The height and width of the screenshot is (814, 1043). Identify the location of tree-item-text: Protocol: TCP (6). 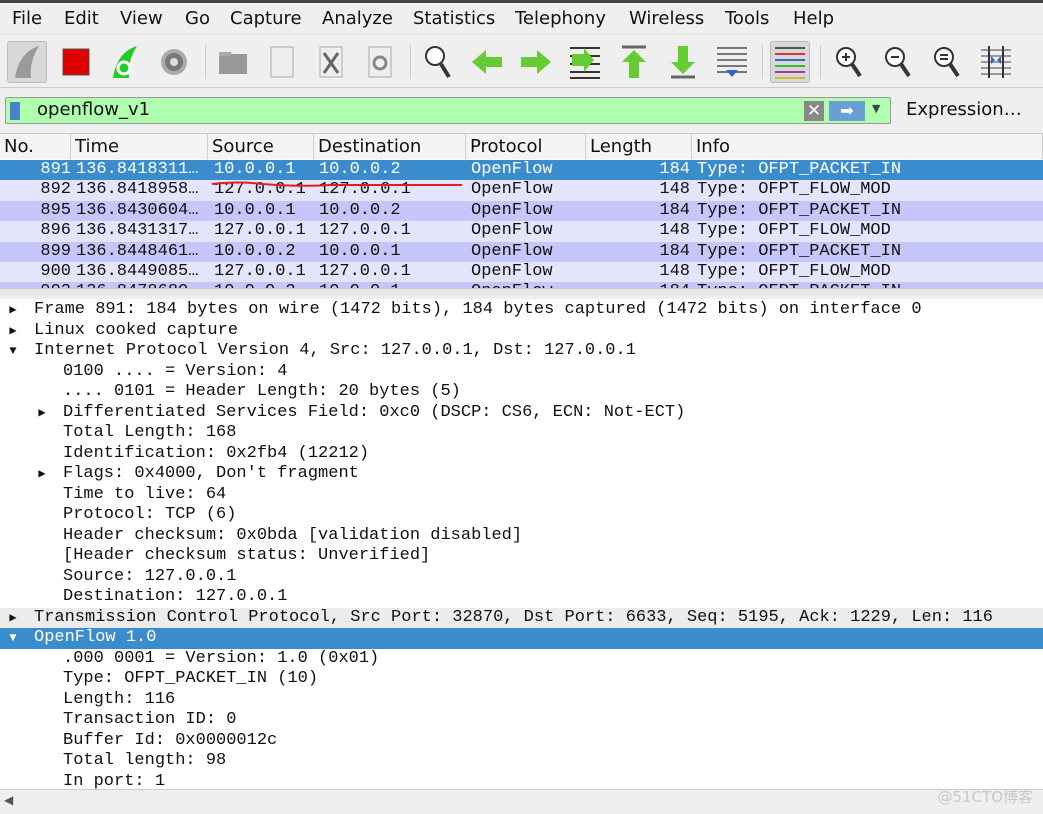
(150, 514).